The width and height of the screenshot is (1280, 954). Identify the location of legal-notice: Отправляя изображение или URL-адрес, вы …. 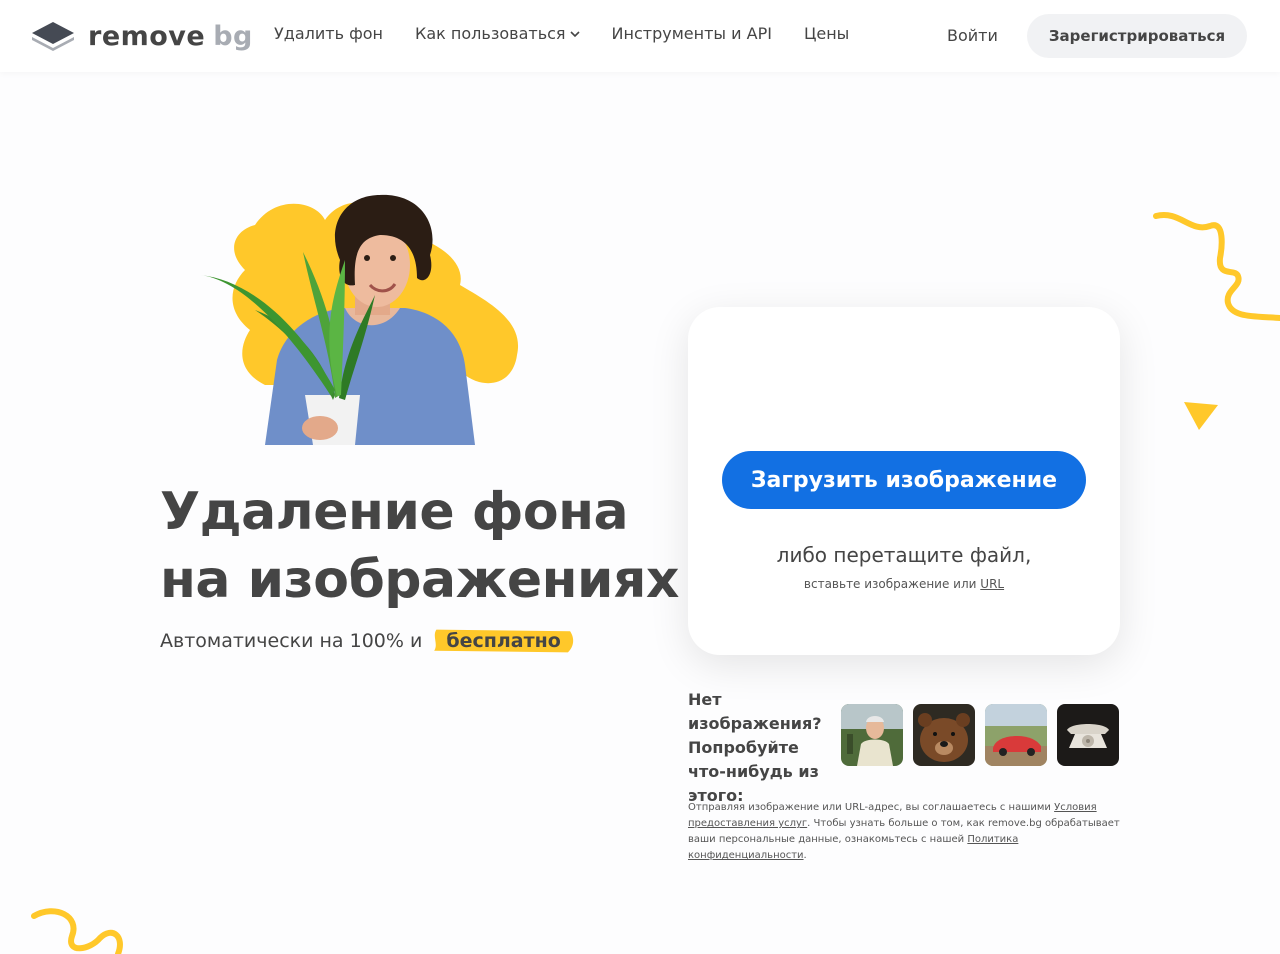
(904, 831).